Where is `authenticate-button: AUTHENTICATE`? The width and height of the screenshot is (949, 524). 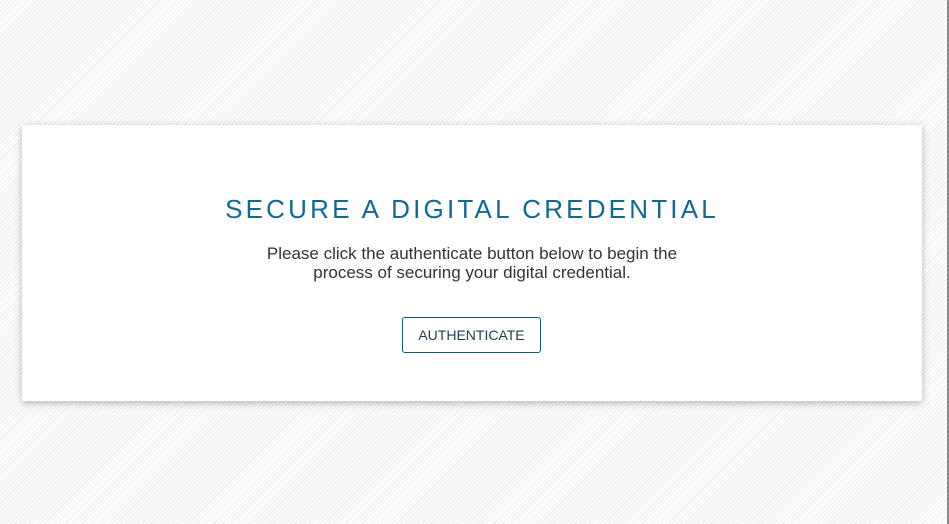 authenticate-button: AUTHENTICATE is located at coordinates (471, 335).